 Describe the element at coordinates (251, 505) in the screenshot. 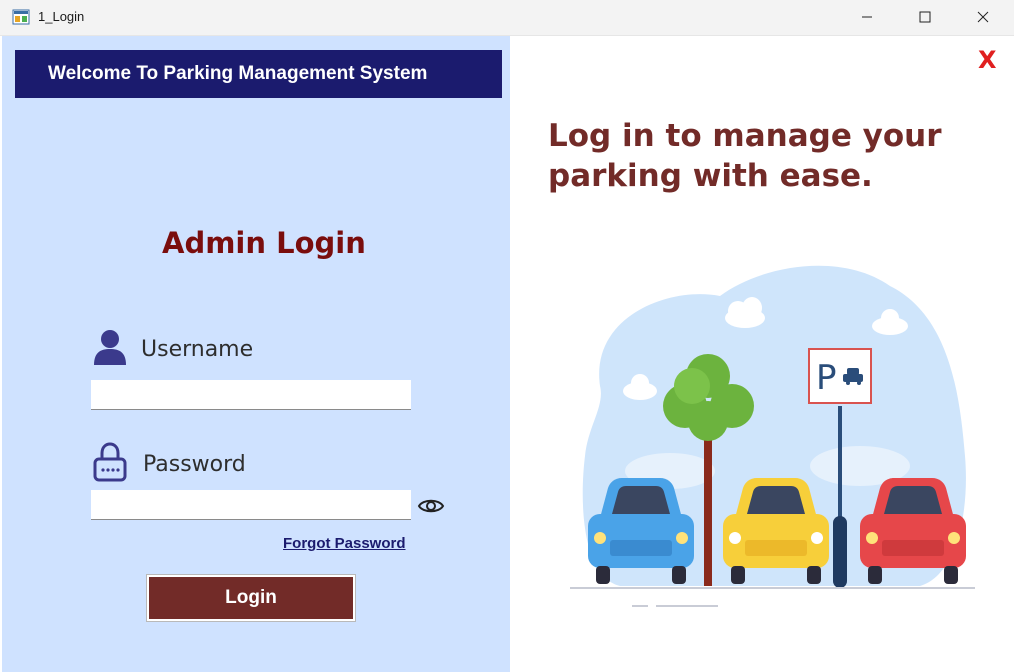

I see `password-input` at that location.